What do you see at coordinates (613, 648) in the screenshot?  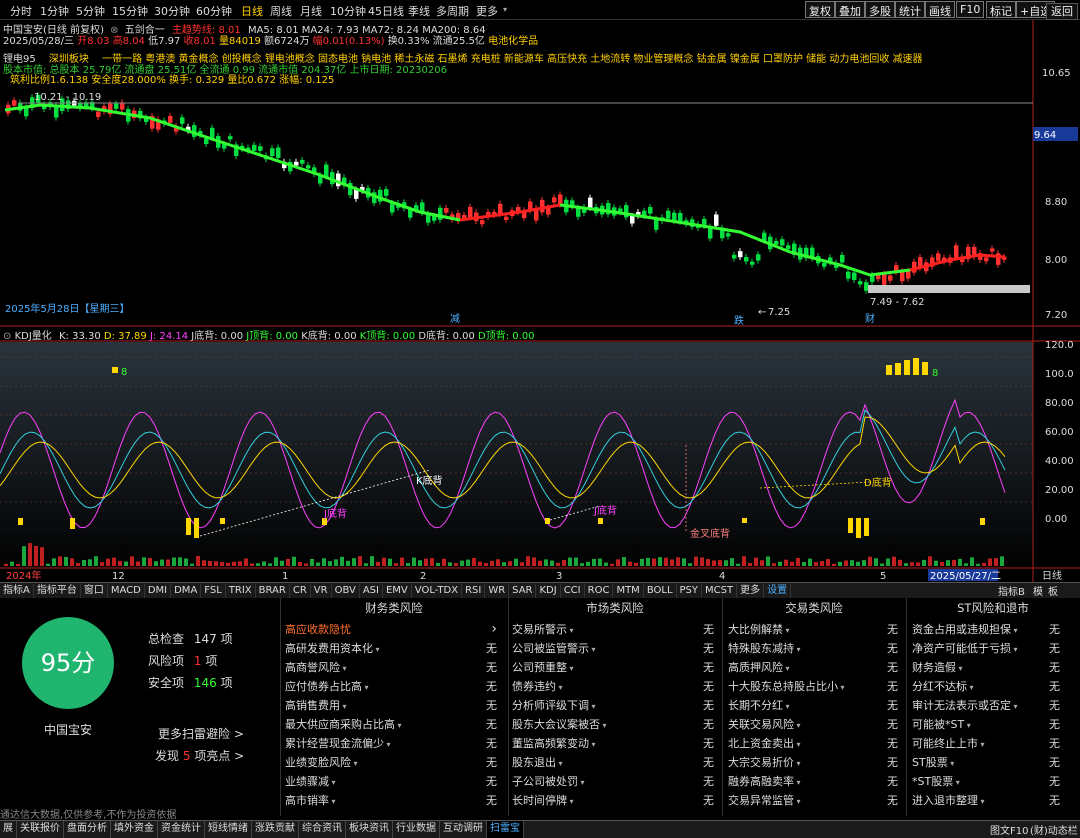 I see `risk-item: 公司被监管警示 ▾ 无` at bounding box center [613, 648].